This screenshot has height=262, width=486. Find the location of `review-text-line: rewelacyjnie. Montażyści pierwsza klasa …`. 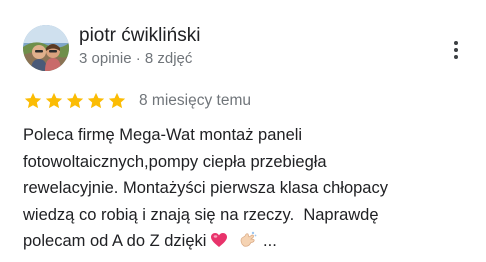

review-text-line: rewelacyjnie. Montażyści pierwsza klasa … is located at coordinates (205, 188).